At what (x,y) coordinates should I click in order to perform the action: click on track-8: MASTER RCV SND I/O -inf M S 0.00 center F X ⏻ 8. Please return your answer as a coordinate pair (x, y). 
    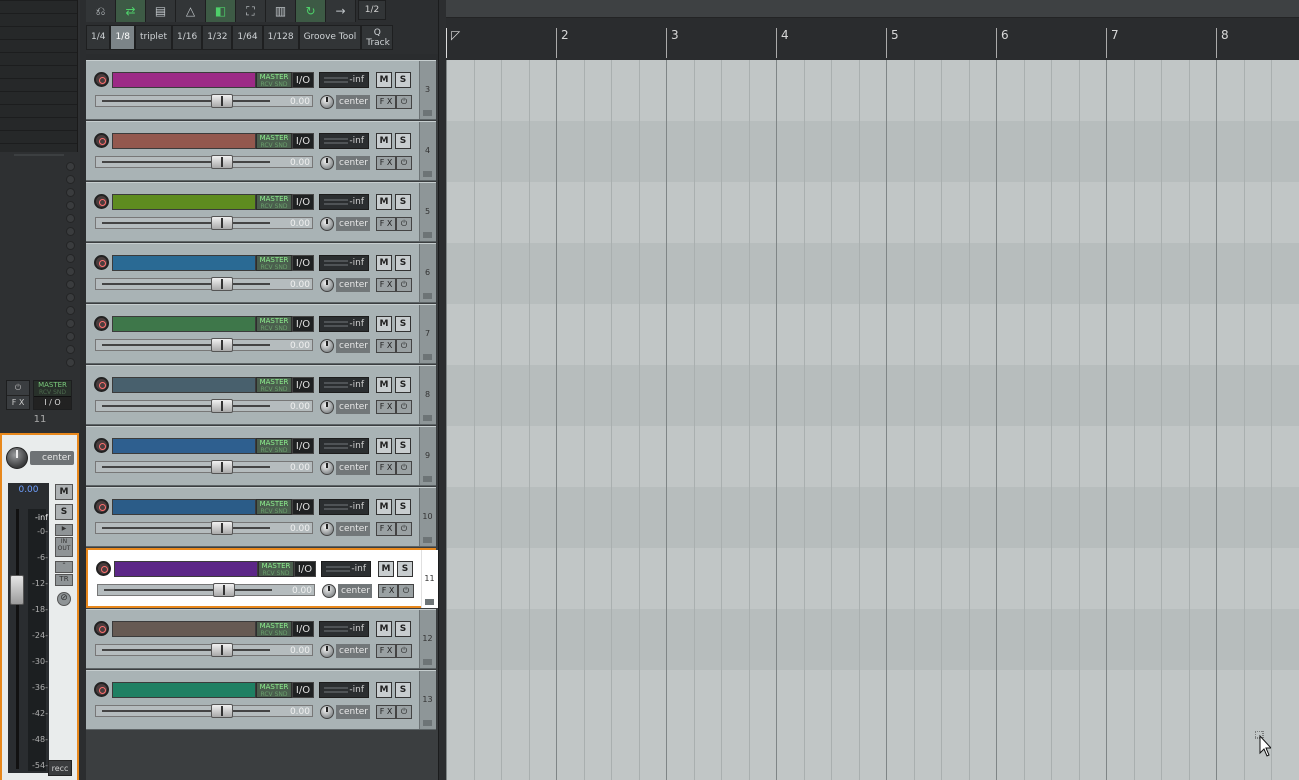
    Looking at the image, I should click on (261, 395).